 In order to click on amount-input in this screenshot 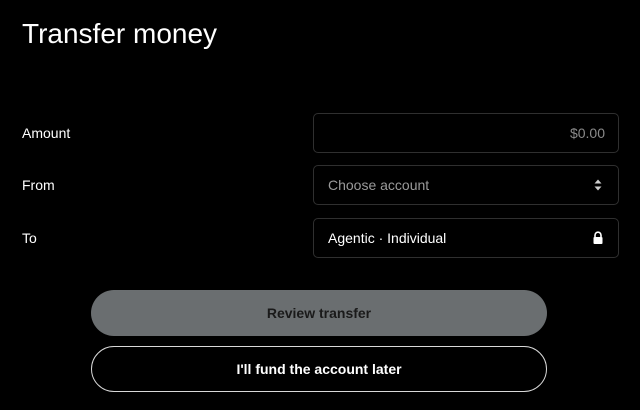, I will do `click(466, 133)`.